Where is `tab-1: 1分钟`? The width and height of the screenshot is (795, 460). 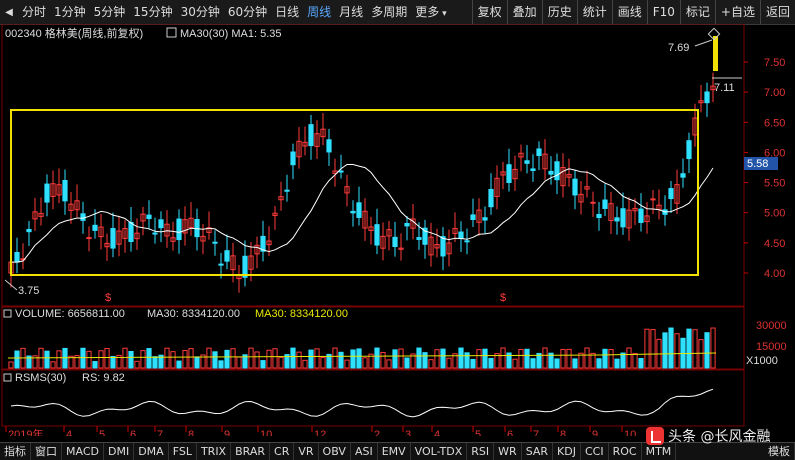 tab-1: 1分钟 is located at coordinates (70, 12).